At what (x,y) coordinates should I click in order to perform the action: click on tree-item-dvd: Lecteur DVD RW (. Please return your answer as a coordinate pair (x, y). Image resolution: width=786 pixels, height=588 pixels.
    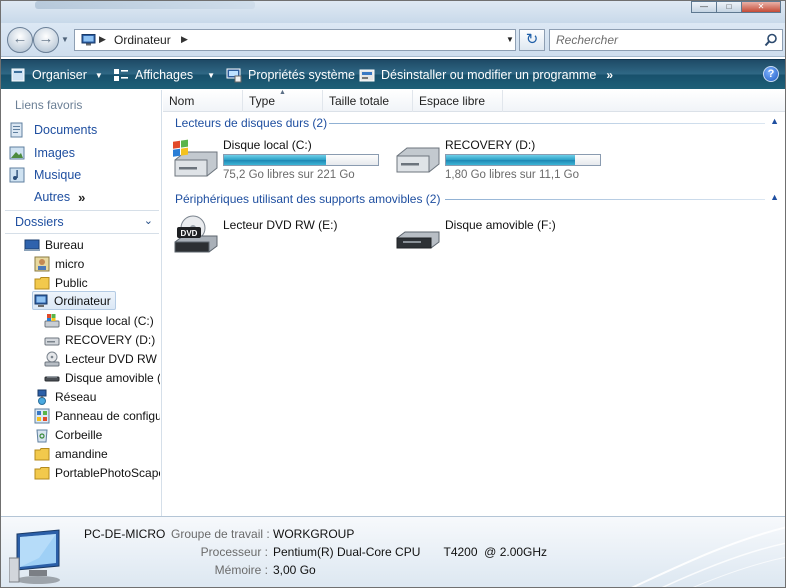
    Looking at the image, I should click on (102, 358).